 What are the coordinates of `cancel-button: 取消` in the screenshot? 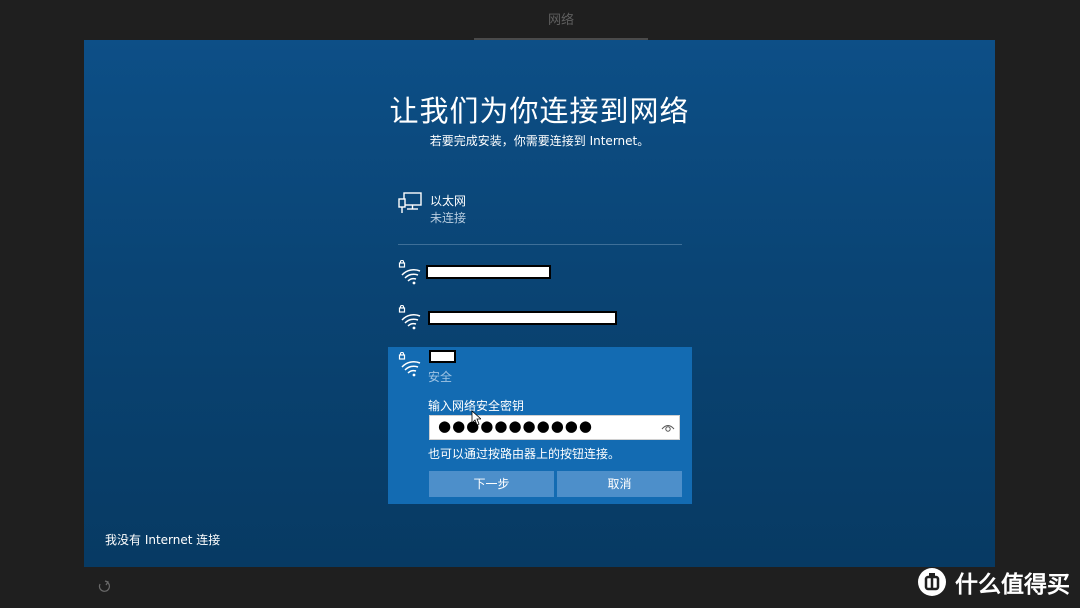 It's located at (619, 484).